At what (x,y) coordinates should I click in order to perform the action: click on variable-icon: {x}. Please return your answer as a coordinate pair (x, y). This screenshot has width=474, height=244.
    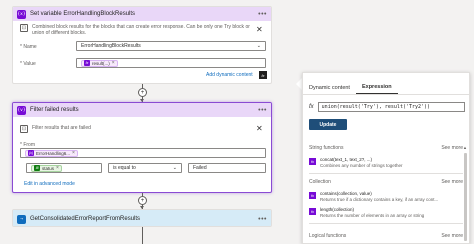
    Looking at the image, I should click on (21, 14).